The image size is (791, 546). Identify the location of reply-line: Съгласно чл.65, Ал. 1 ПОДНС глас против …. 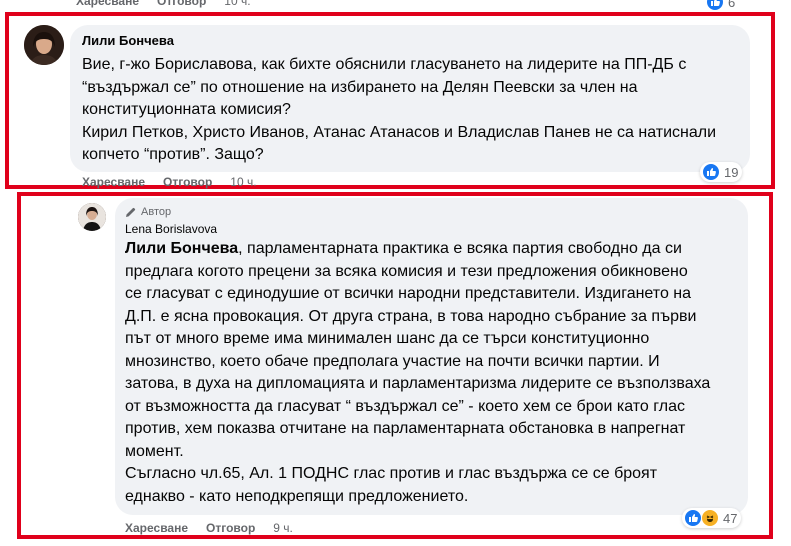
(391, 473).